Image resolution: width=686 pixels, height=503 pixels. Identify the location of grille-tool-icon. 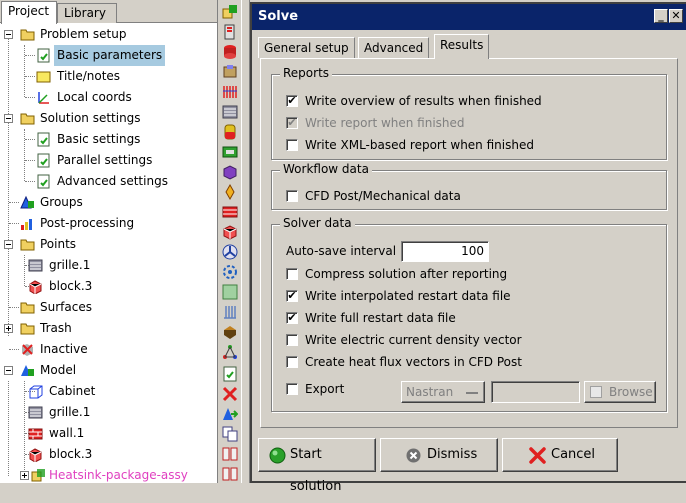
(230, 112).